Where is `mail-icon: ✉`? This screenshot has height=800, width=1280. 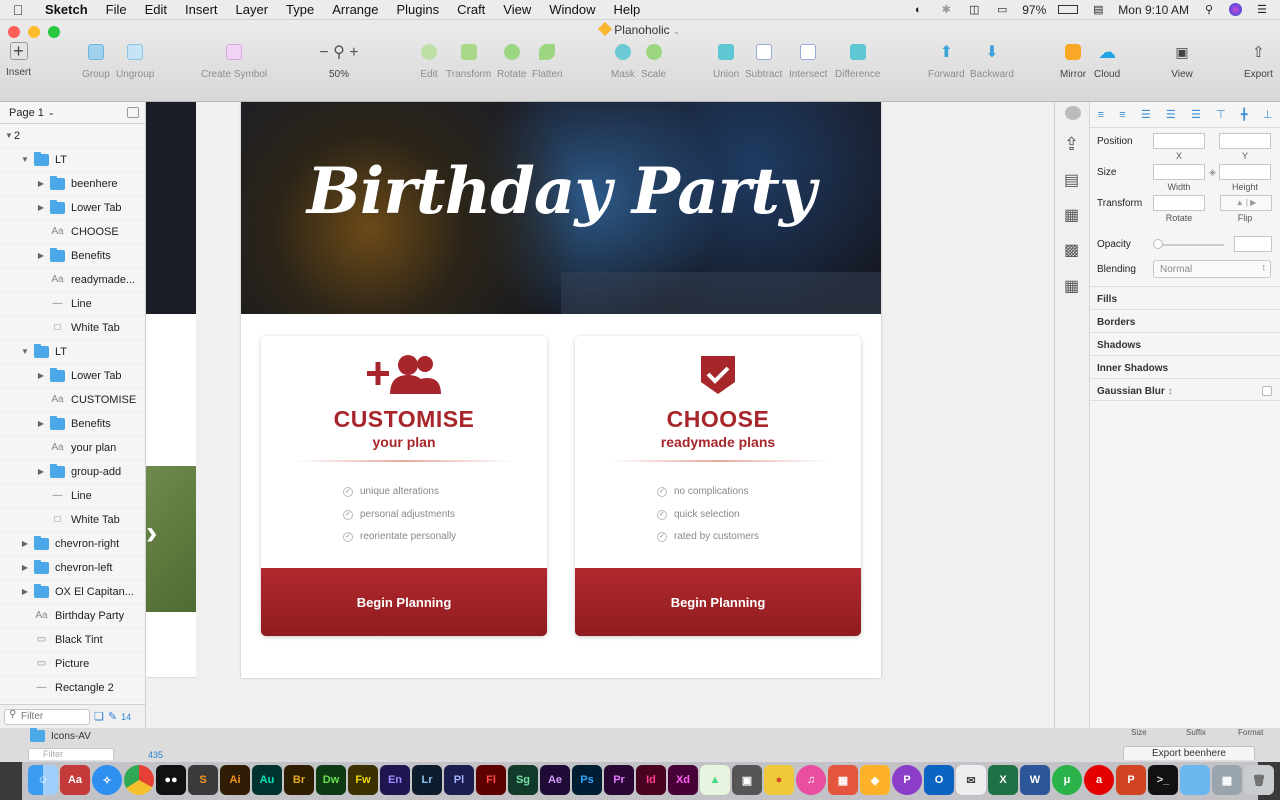
mail-icon: ✉ is located at coordinates (971, 780).